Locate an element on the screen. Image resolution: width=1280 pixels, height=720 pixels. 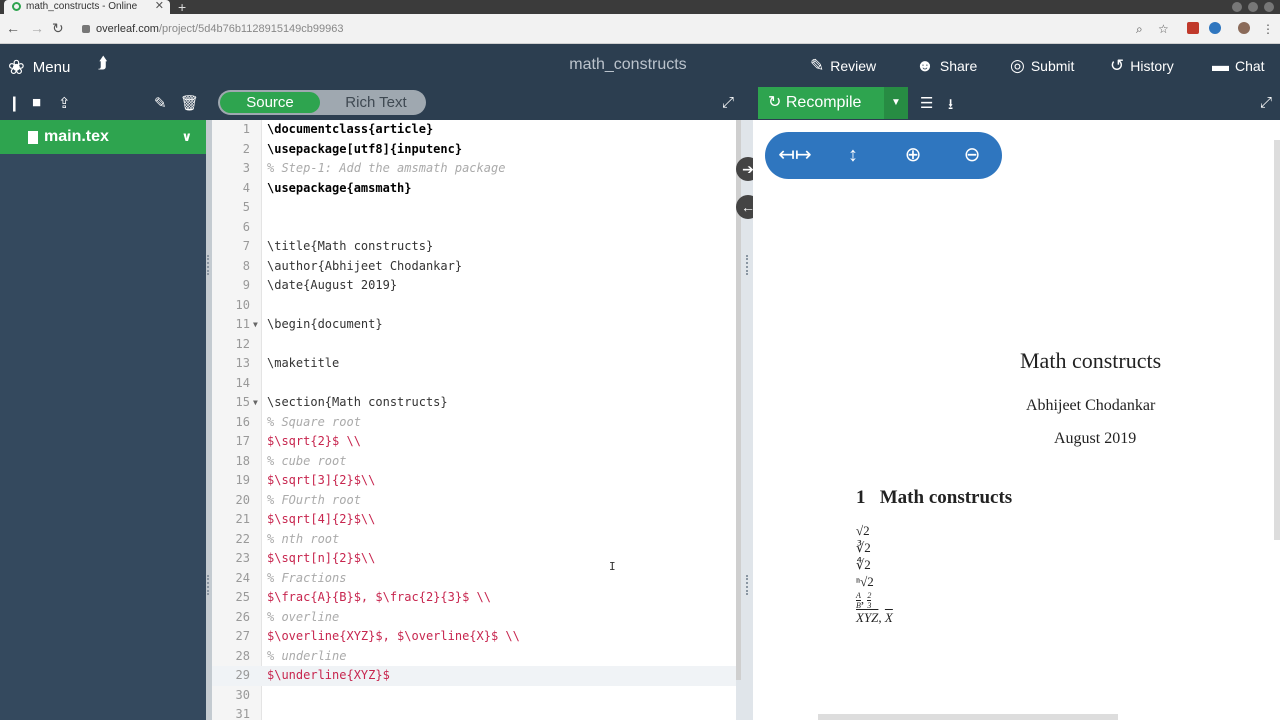
view-logs-icon: ☰ is located at coordinates (927, 103).